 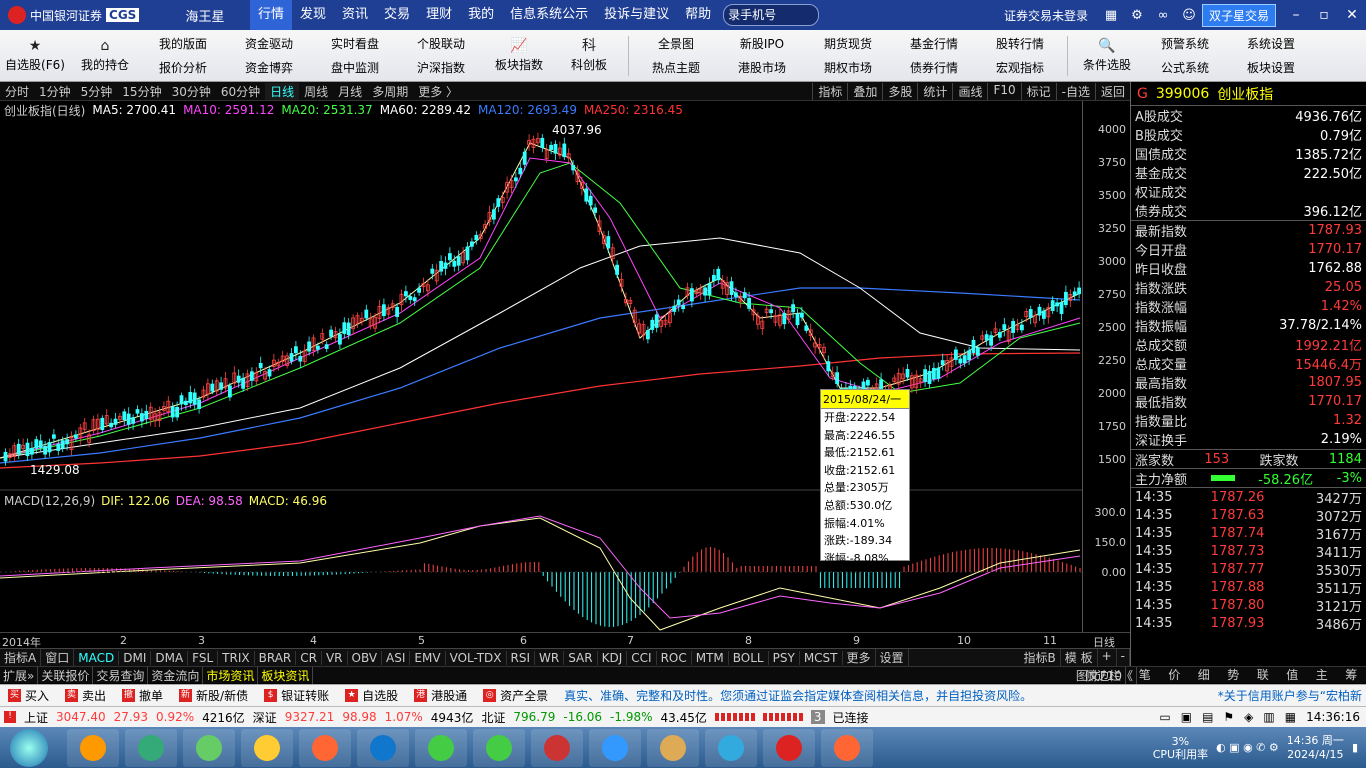 What do you see at coordinates (66, 675) in the screenshot?
I see `ext-related-quote: 关联报价` at bounding box center [66, 675].